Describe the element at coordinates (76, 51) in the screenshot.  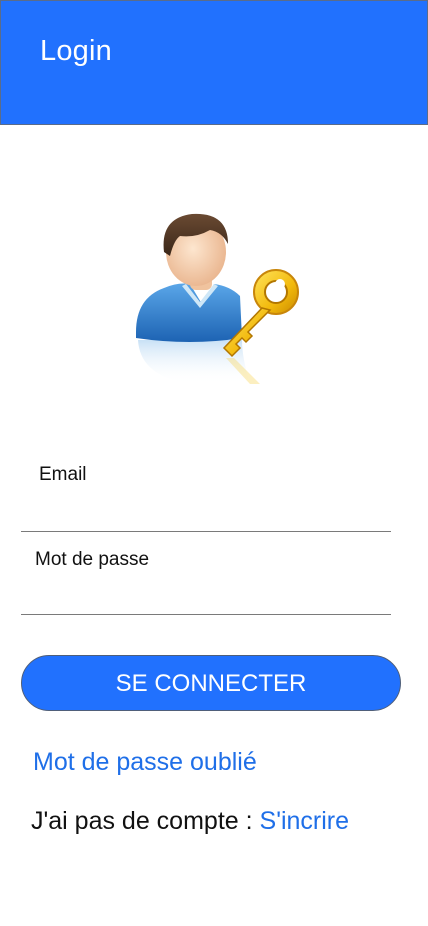
I see `page-title: Login` at that location.